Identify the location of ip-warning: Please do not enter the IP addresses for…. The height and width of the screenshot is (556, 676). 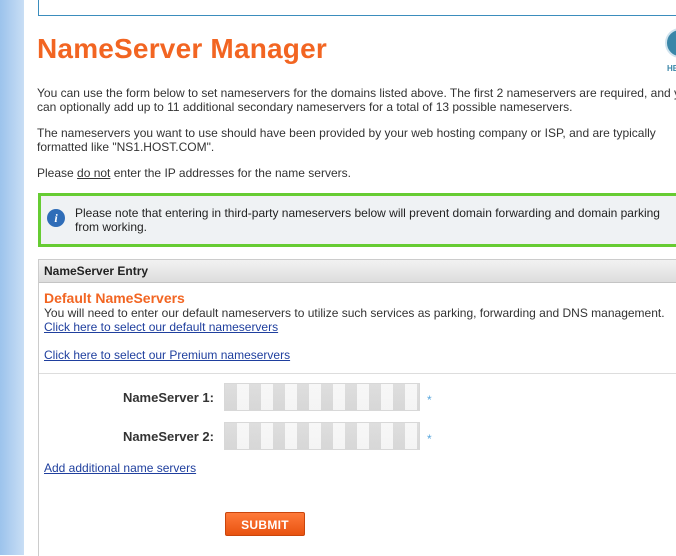
(356, 173).